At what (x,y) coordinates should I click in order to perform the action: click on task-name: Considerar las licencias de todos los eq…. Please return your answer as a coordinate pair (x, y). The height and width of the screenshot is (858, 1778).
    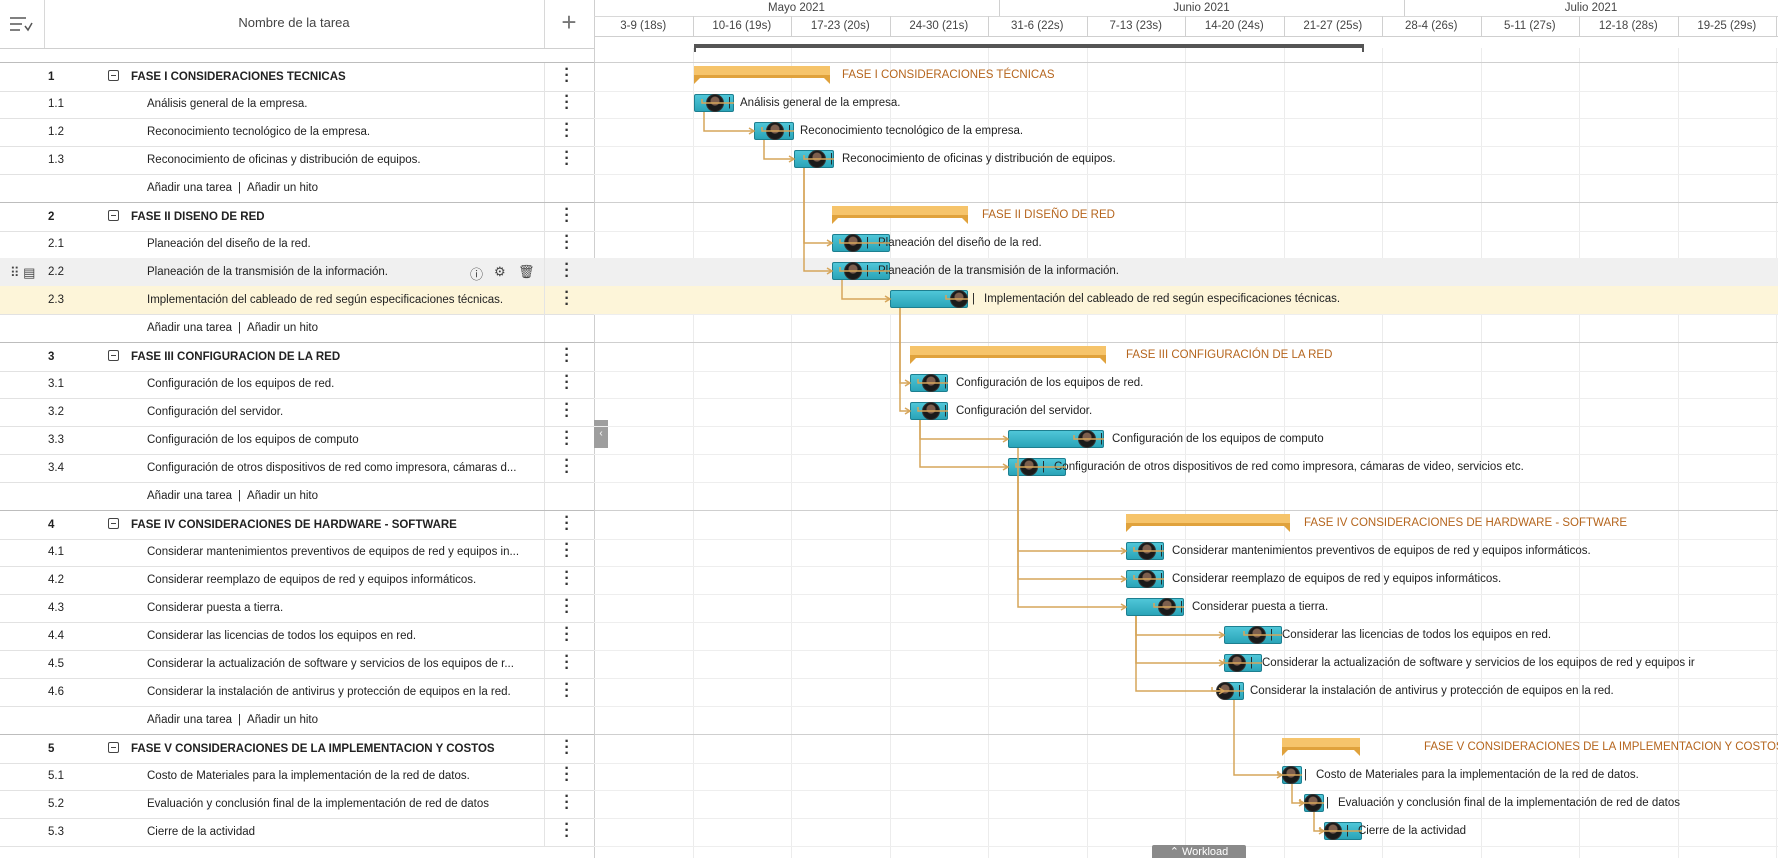
    Looking at the image, I should click on (337, 636).